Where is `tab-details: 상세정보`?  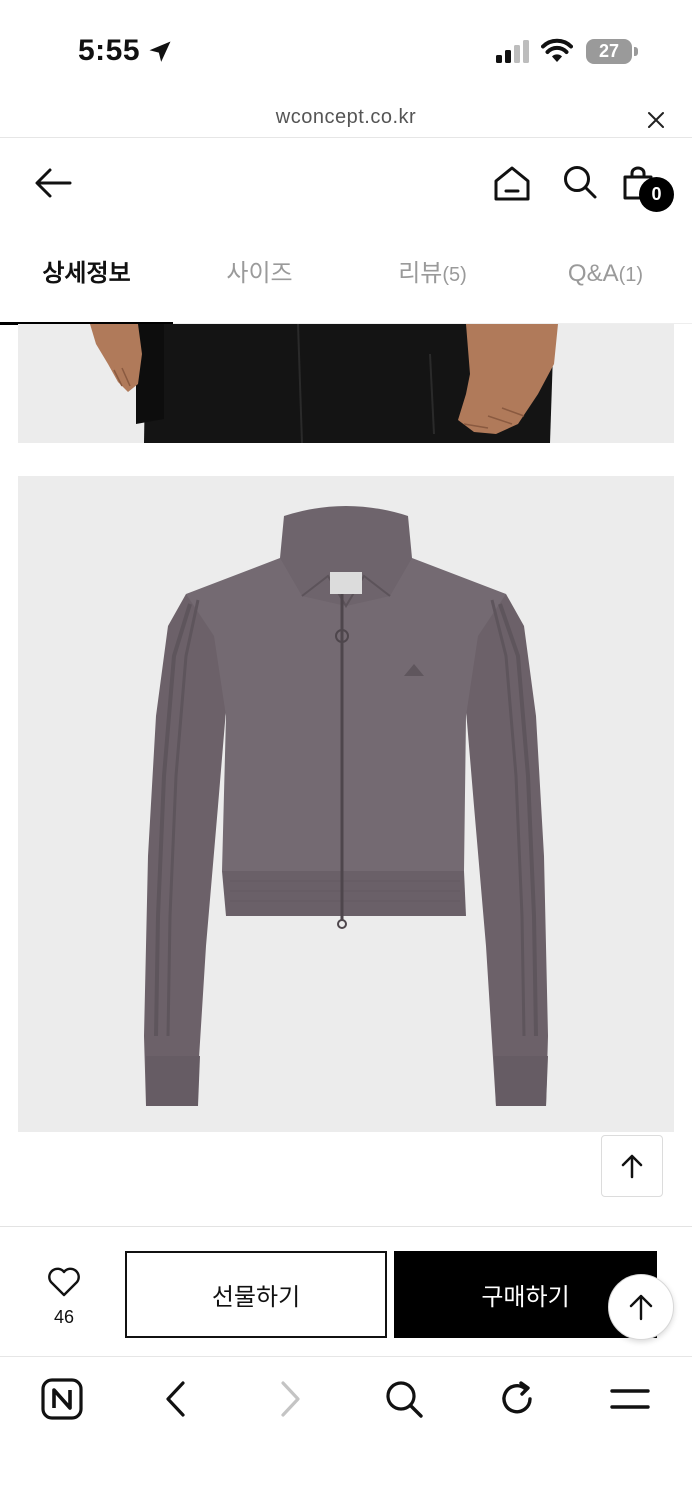
tab-details: 상세정보 is located at coordinates (86, 276).